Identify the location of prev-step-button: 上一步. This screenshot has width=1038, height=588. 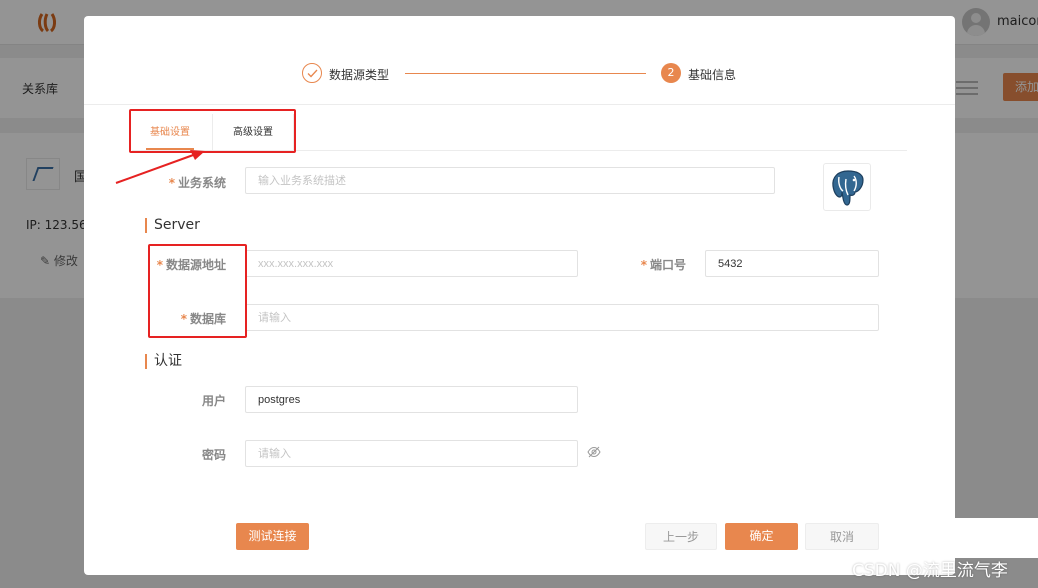
(681, 536).